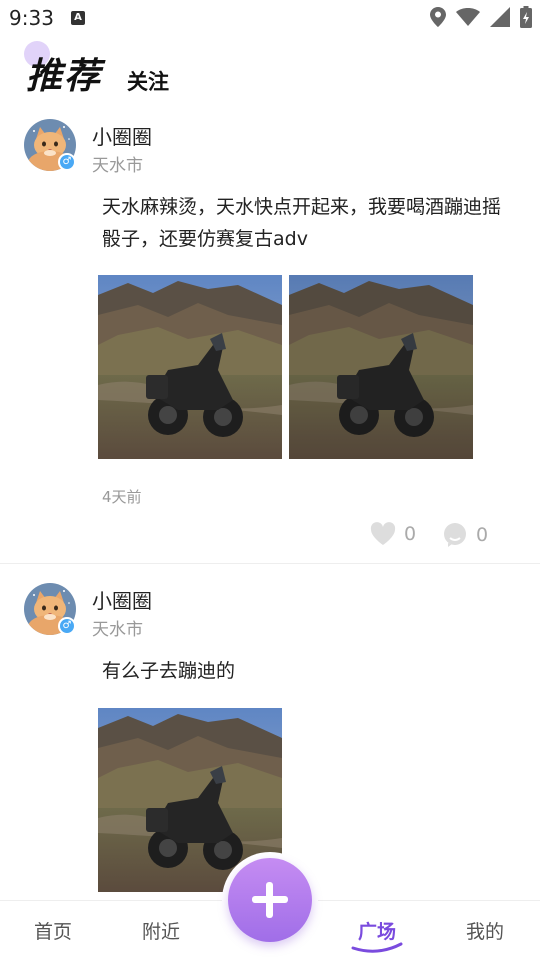 This screenshot has height=960, width=540. What do you see at coordinates (161, 930) in the screenshot?
I see `nav-nearby: 附近` at bounding box center [161, 930].